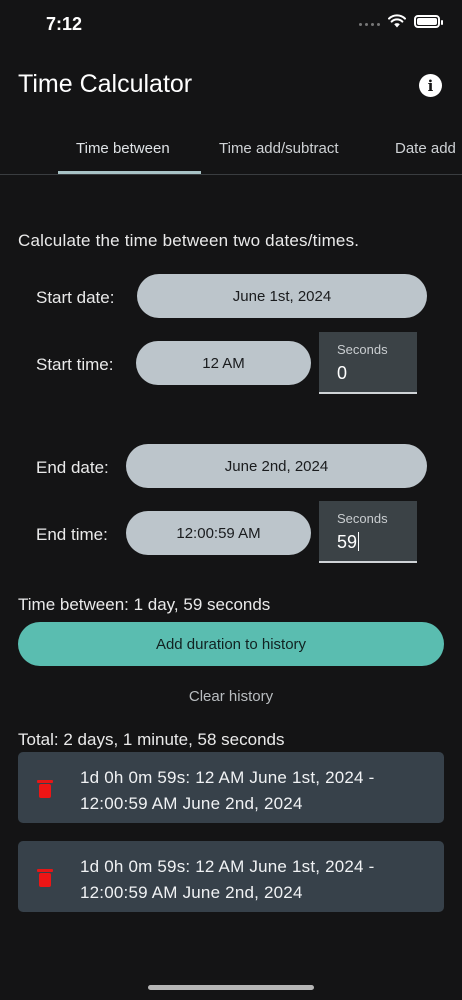  What do you see at coordinates (428, 21) in the screenshot?
I see `battery-icon` at bounding box center [428, 21].